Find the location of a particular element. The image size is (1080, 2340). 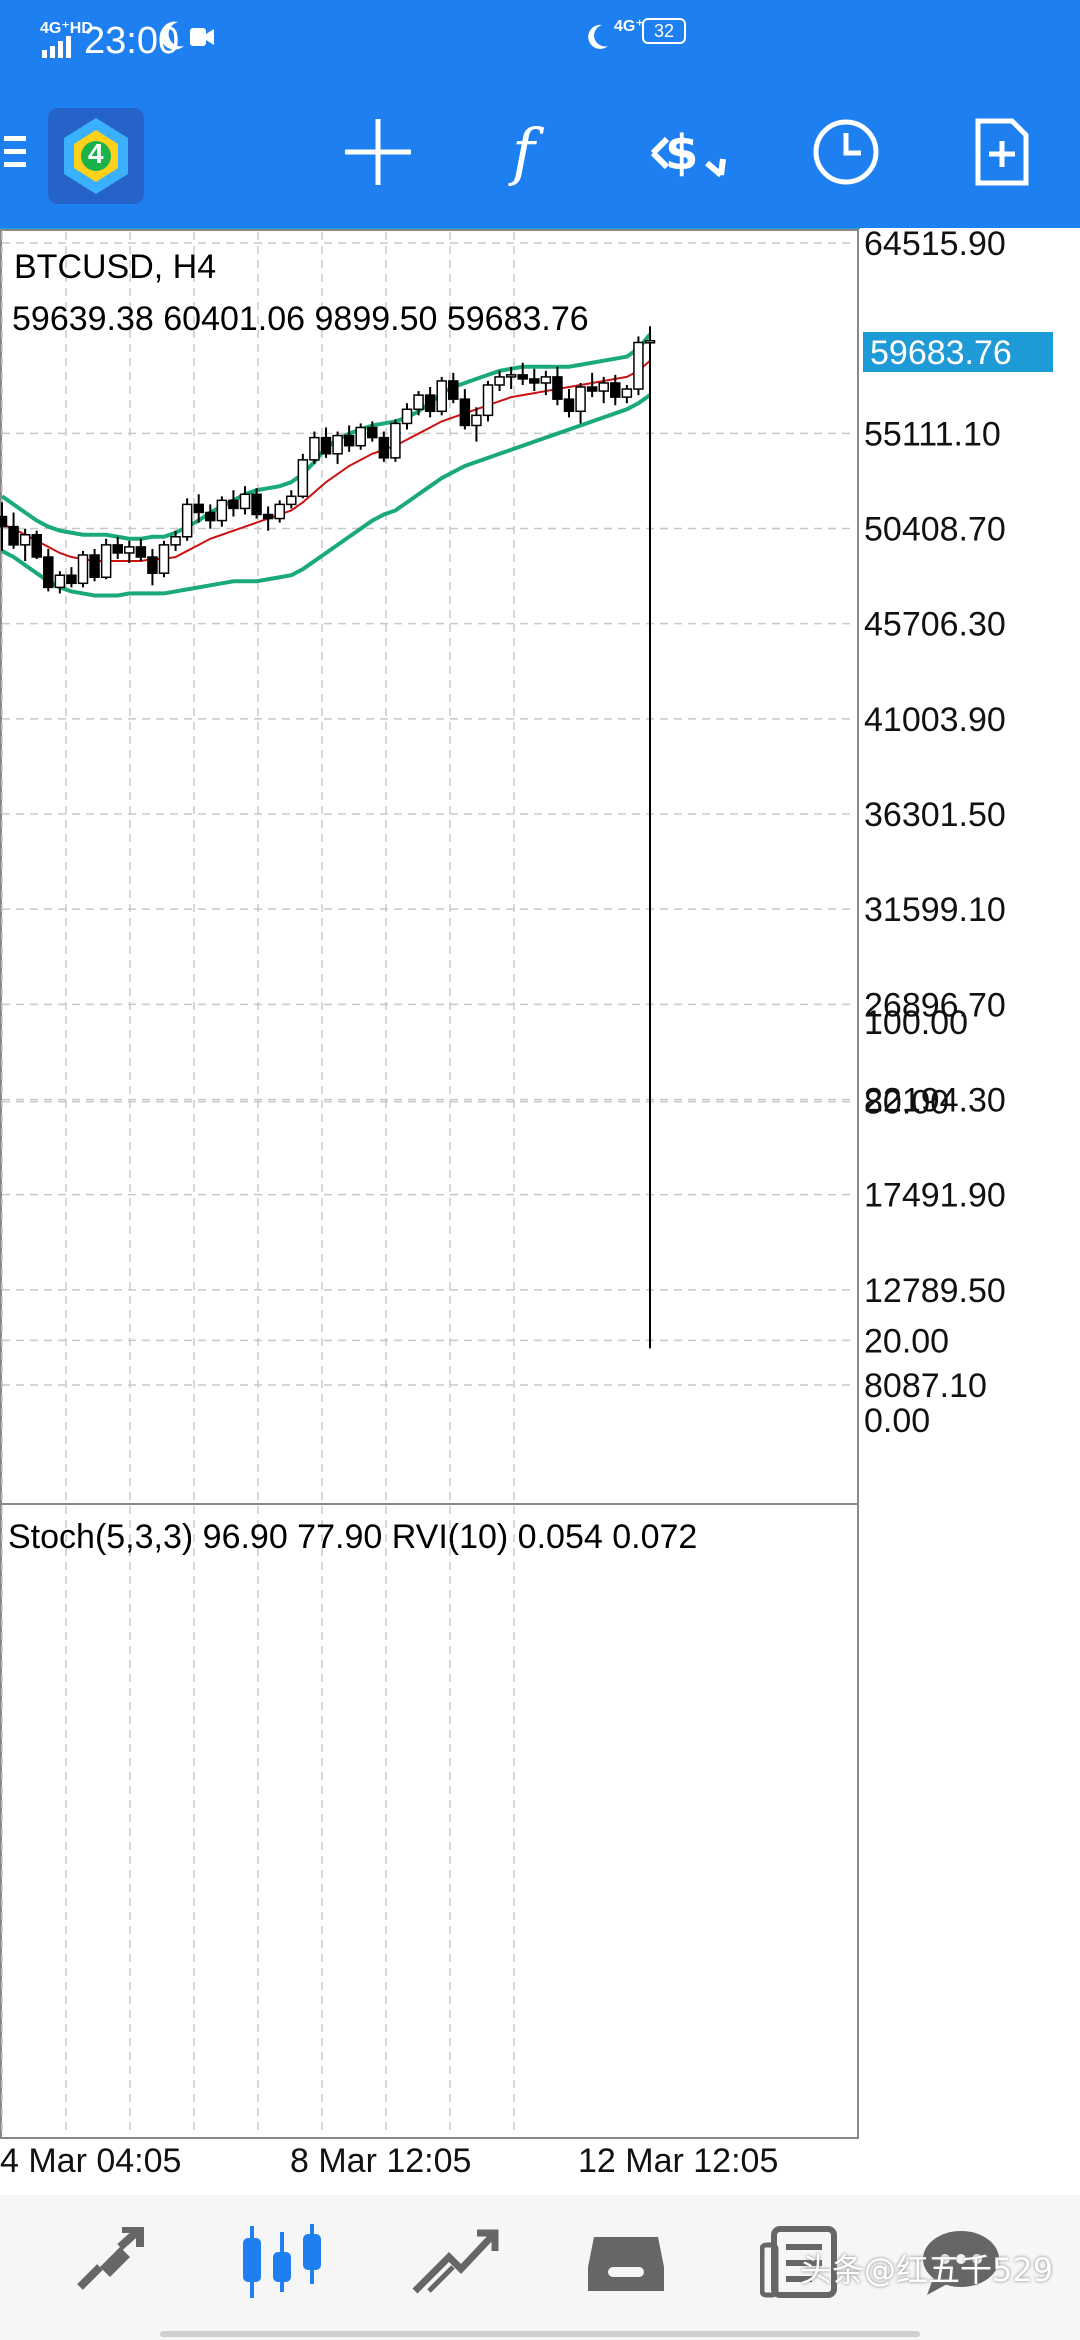

crosshair-icon is located at coordinates (378, 152).